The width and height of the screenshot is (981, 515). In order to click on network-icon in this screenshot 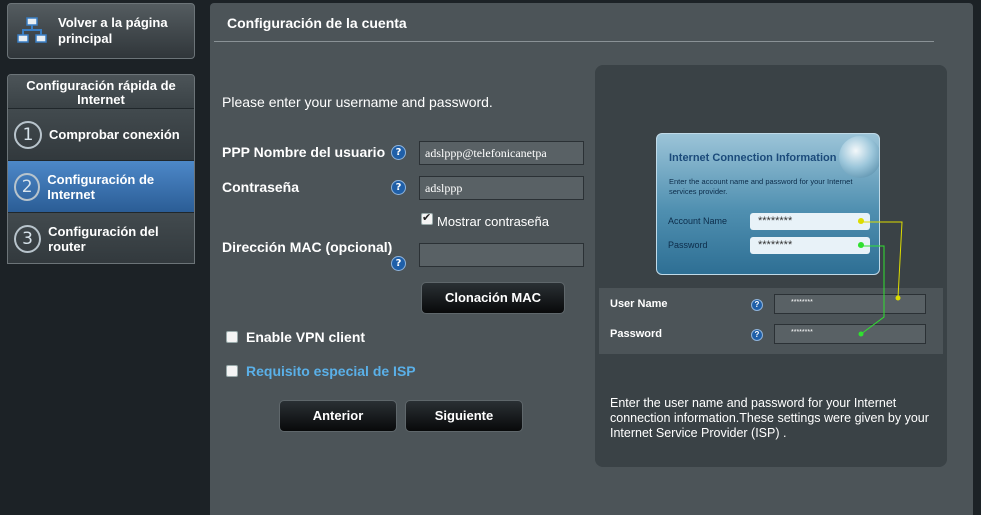, I will do `click(32, 31)`.